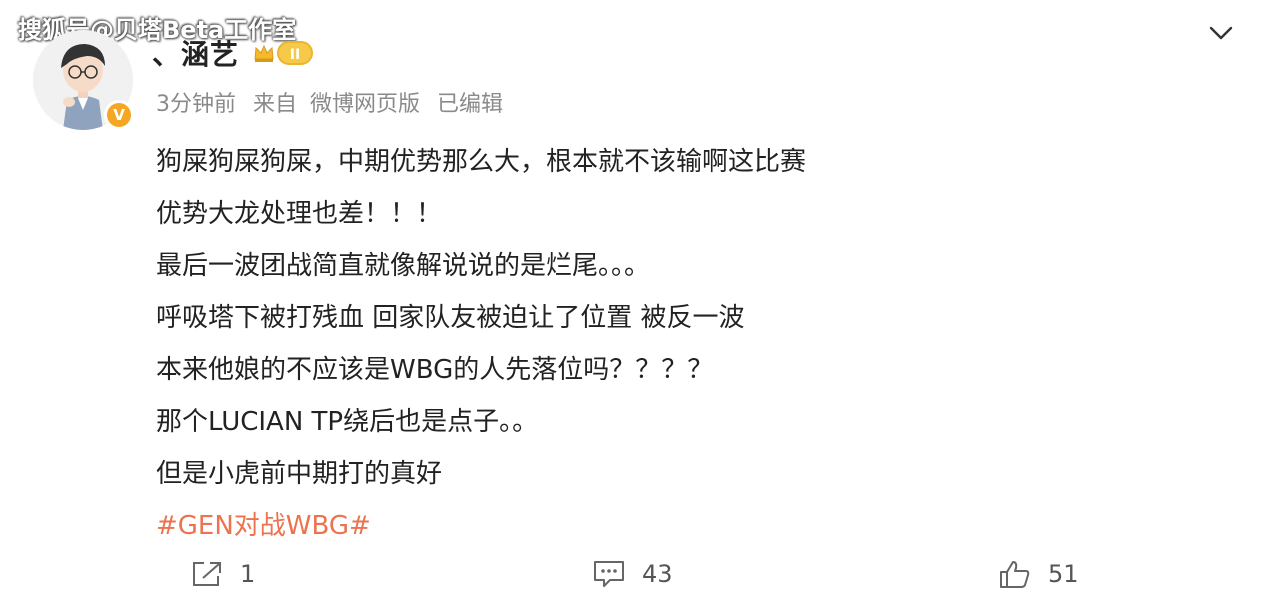 Image resolution: width=1272 pixels, height=600 pixels. What do you see at coordinates (365, 104) in the screenshot?
I see `post-source: 微博网页版` at bounding box center [365, 104].